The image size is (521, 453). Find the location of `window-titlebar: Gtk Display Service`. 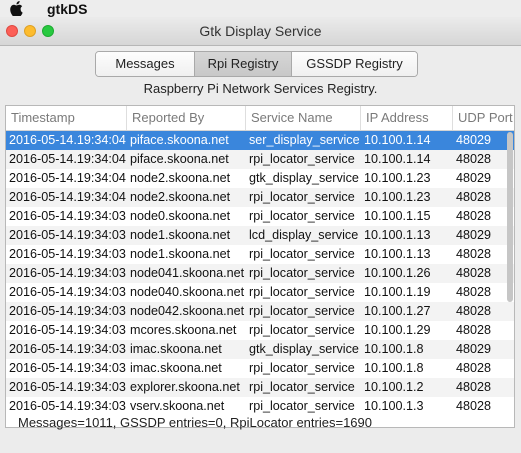

window-titlebar: Gtk Display Service is located at coordinates (260, 31).